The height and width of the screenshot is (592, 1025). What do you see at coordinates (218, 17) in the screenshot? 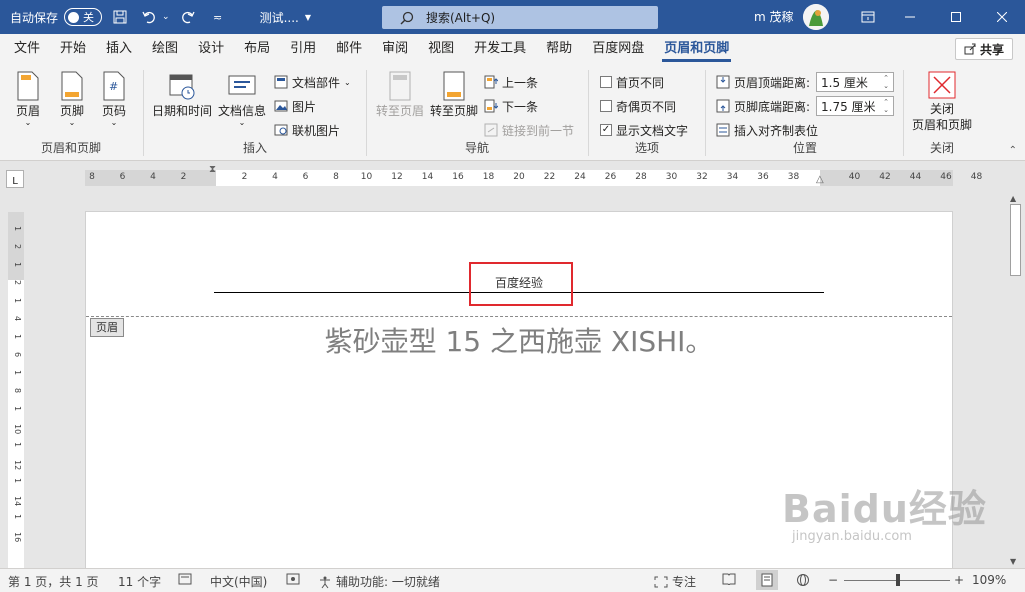
I see `customize-qat-icon: ≂` at bounding box center [218, 17].